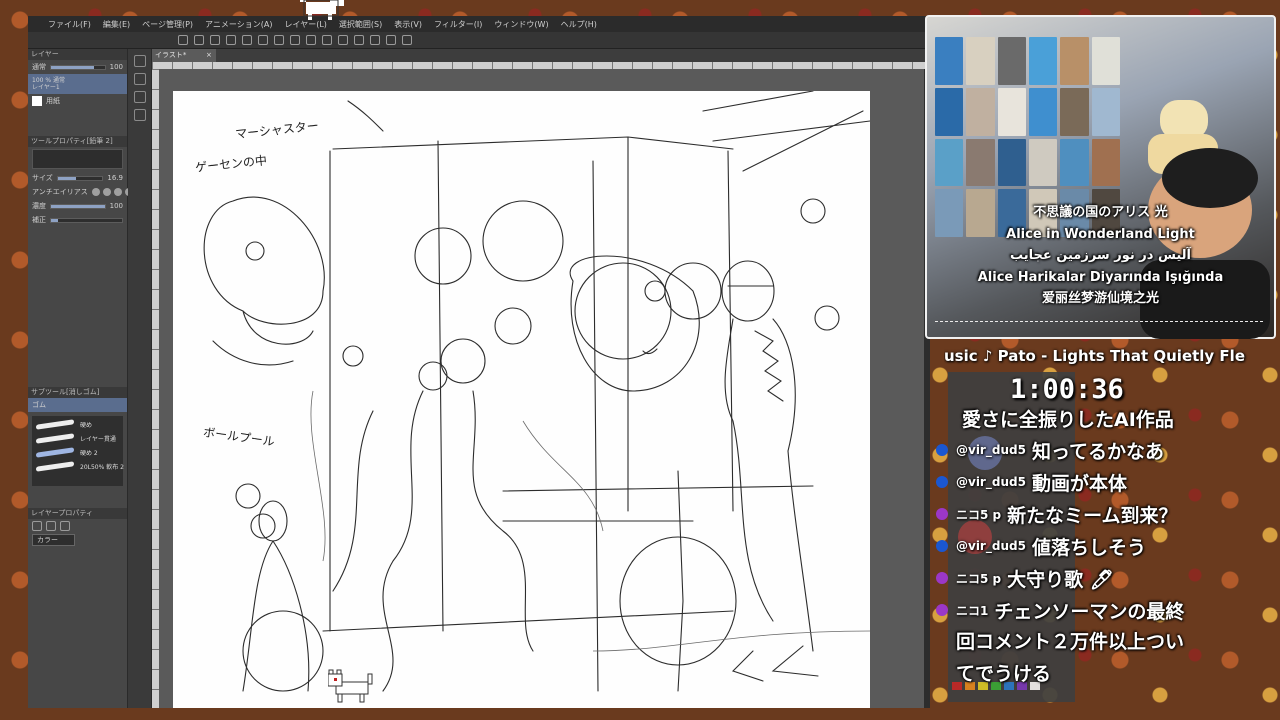 The width and height of the screenshot is (1280, 720). I want to click on deselect-icon, so click(311, 40).